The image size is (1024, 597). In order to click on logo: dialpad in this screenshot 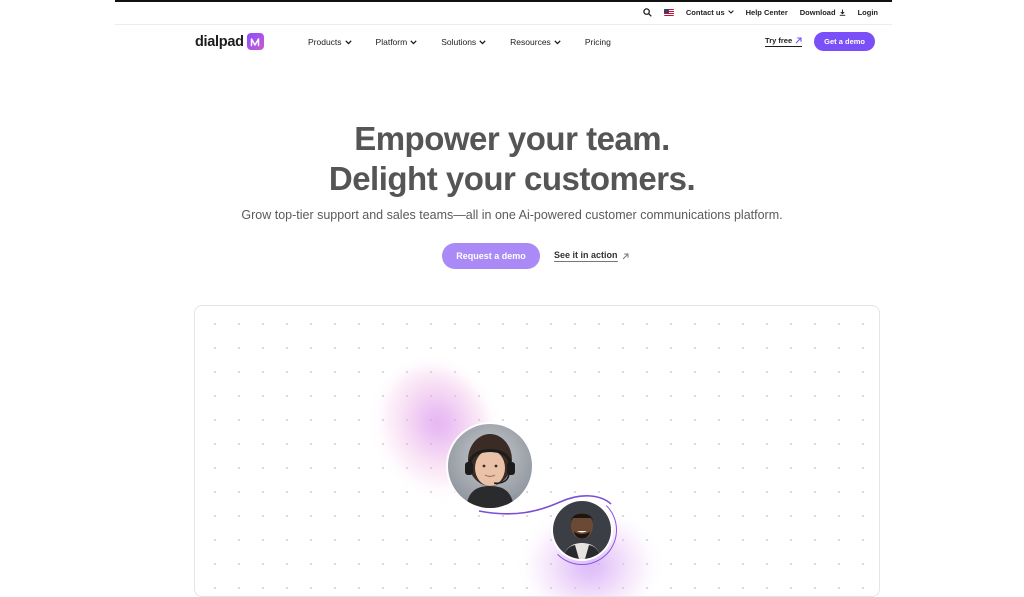, I will do `click(229, 41)`.